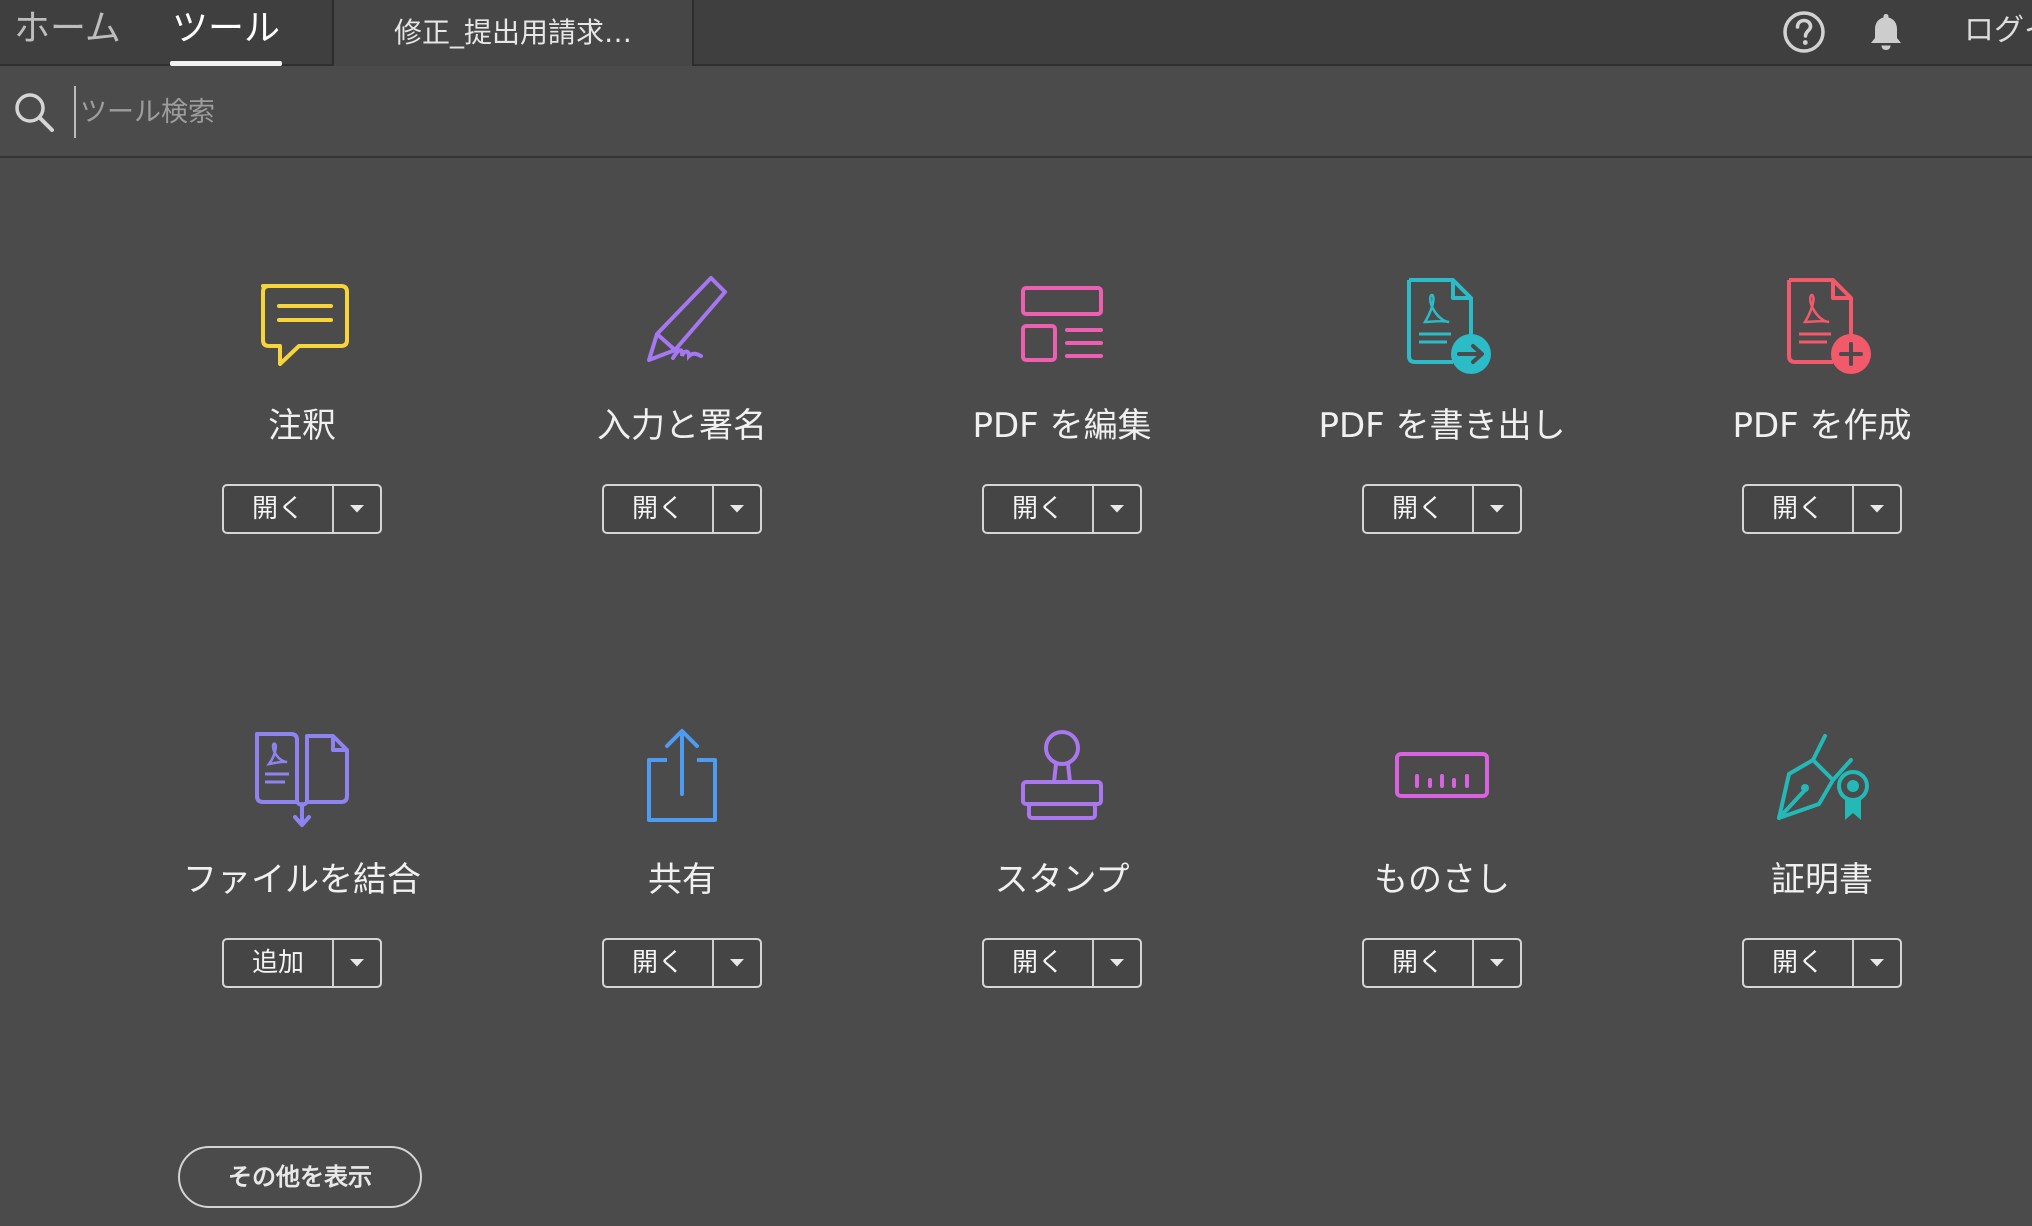 The width and height of the screenshot is (2032, 1226). I want to click on tool-comment-open-label: 開く, so click(279, 509).